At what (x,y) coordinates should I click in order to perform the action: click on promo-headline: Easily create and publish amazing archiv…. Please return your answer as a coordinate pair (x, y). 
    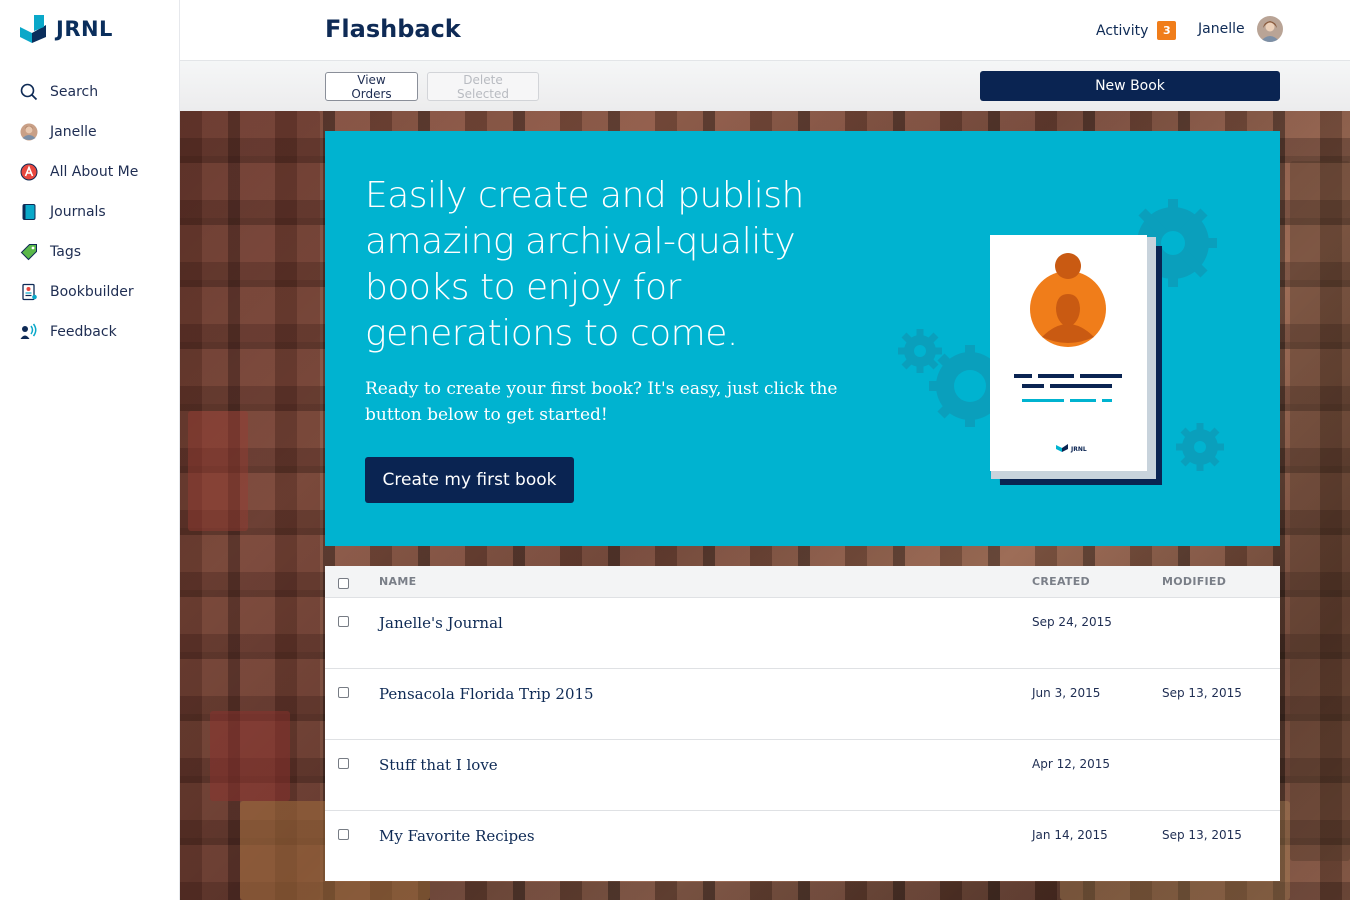
    Looking at the image, I should click on (584, 264).